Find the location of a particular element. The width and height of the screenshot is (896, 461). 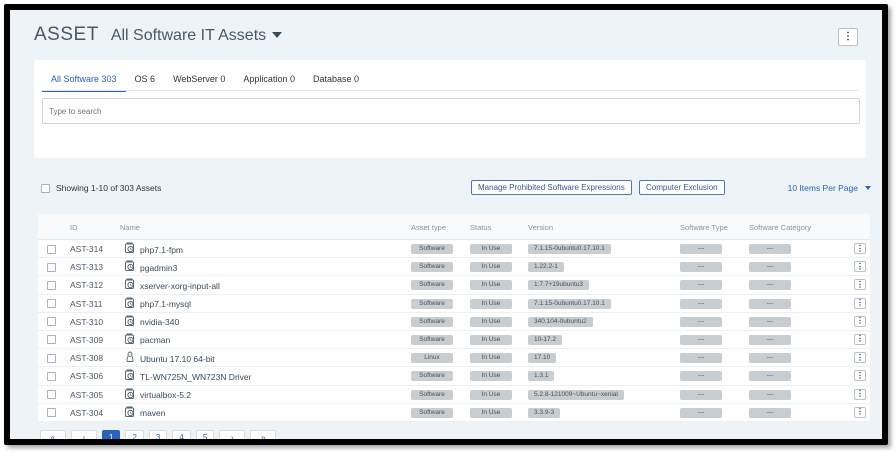

asset-id: AST-306 is located at coordinates (86, 376).